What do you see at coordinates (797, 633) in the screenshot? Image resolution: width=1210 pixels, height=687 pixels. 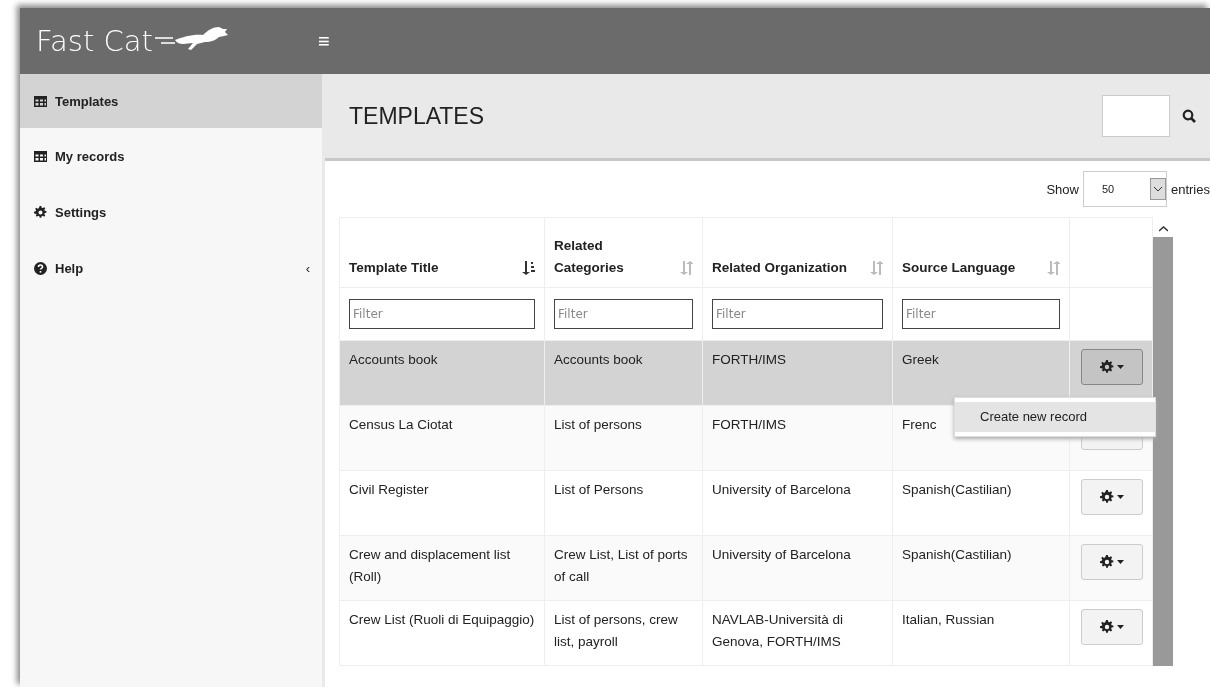 I see `table-cell: NAVLAB-Università di Genova, FORTH/IMS` at bounding box center [797, 633].